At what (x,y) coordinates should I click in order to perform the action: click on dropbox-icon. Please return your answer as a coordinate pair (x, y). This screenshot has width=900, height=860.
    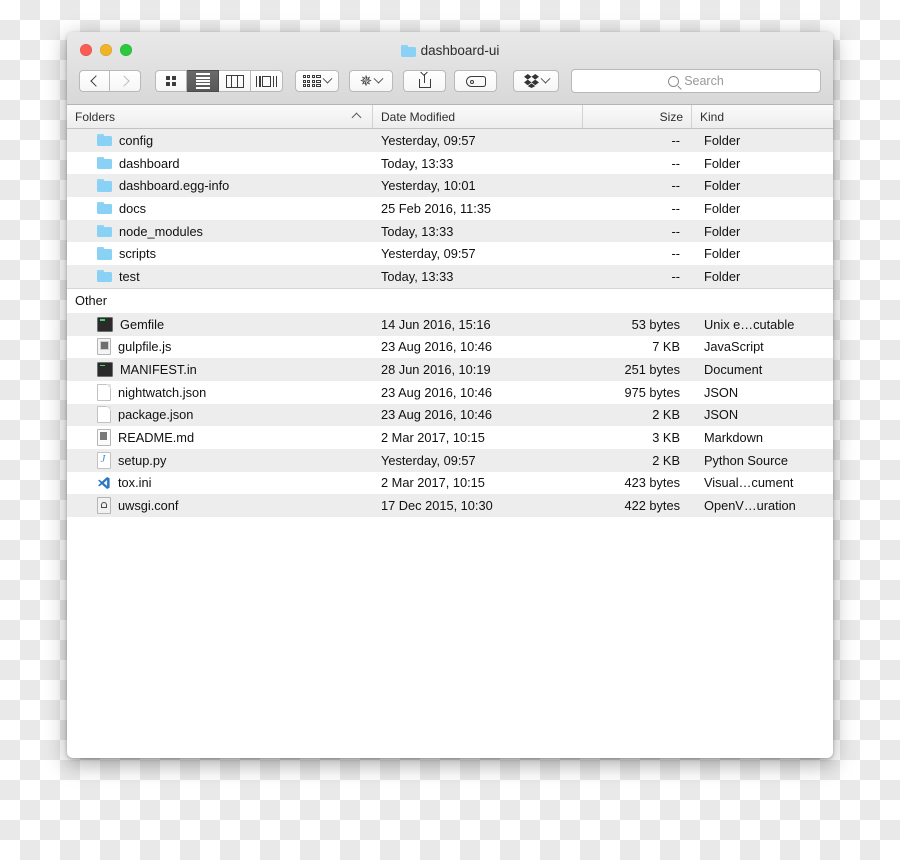
    Looking at the image, I should click on (531, 81).